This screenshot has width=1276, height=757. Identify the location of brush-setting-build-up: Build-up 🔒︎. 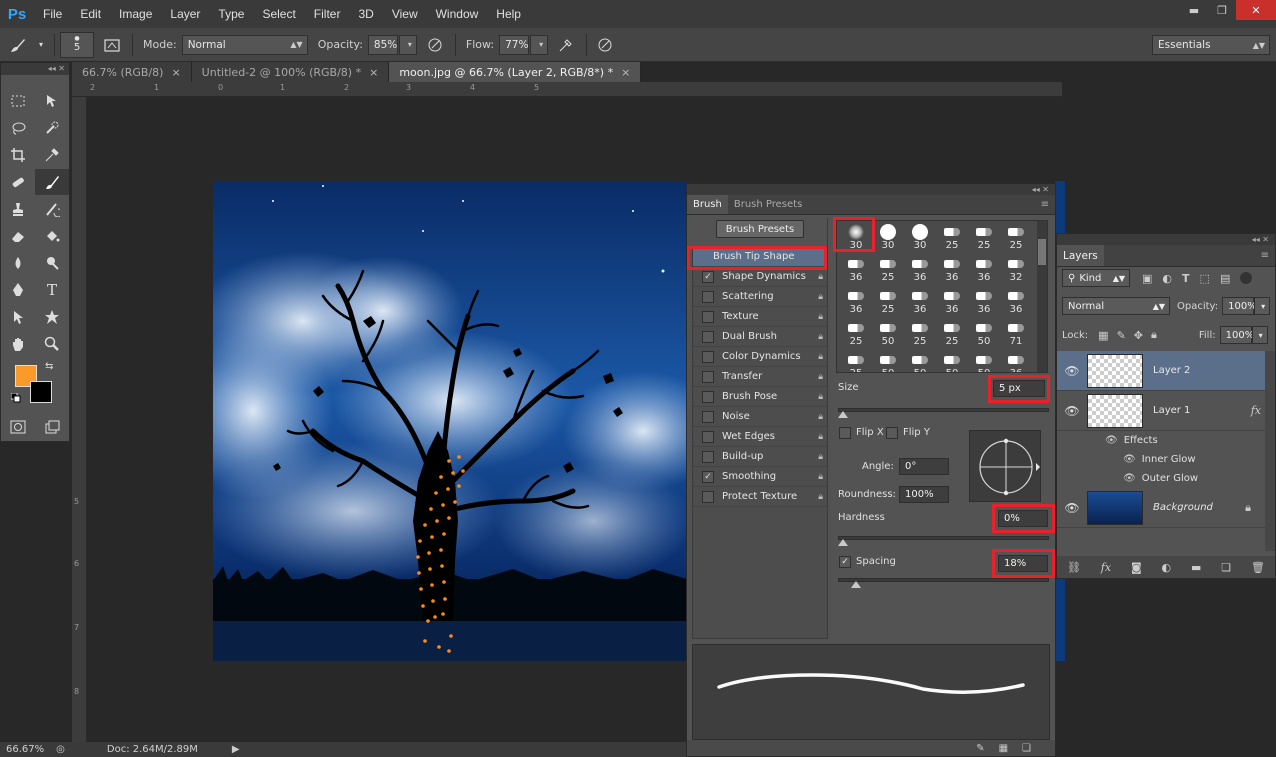
(760, 457).